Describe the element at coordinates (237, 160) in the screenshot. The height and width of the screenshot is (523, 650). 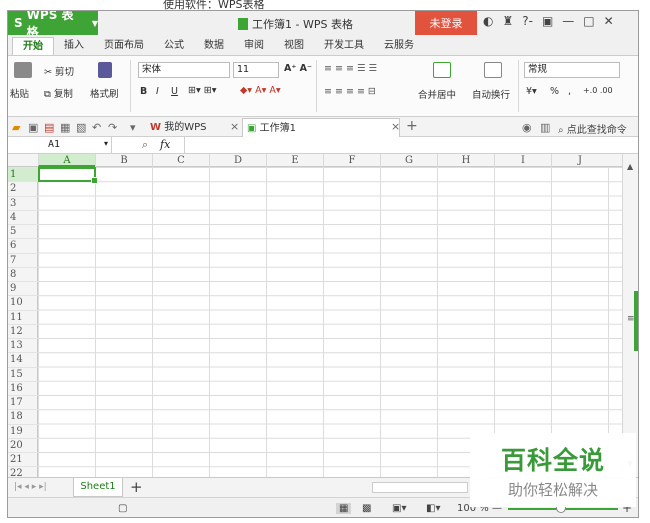
I see `column-header: D` at that location.